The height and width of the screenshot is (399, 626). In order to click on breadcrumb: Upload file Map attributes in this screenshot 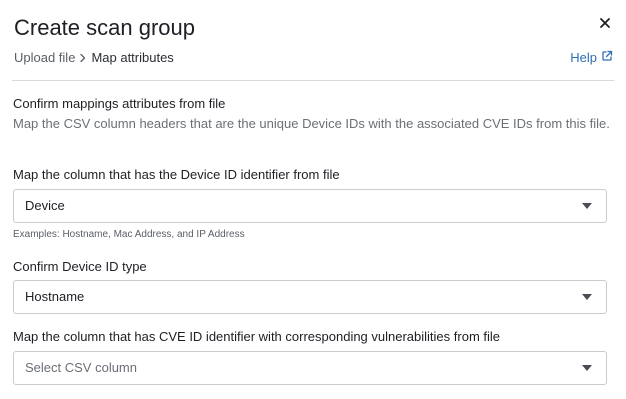, I will do `click(94, 58)`.